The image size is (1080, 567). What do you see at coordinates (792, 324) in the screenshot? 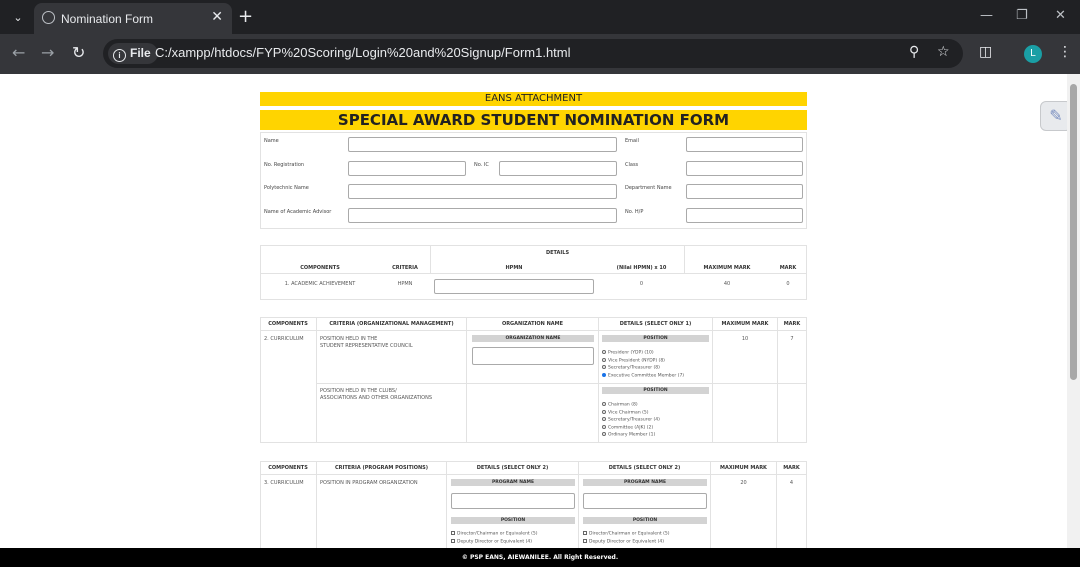
I see `org-mark-header: MARK` at bounding box center [792, 324].